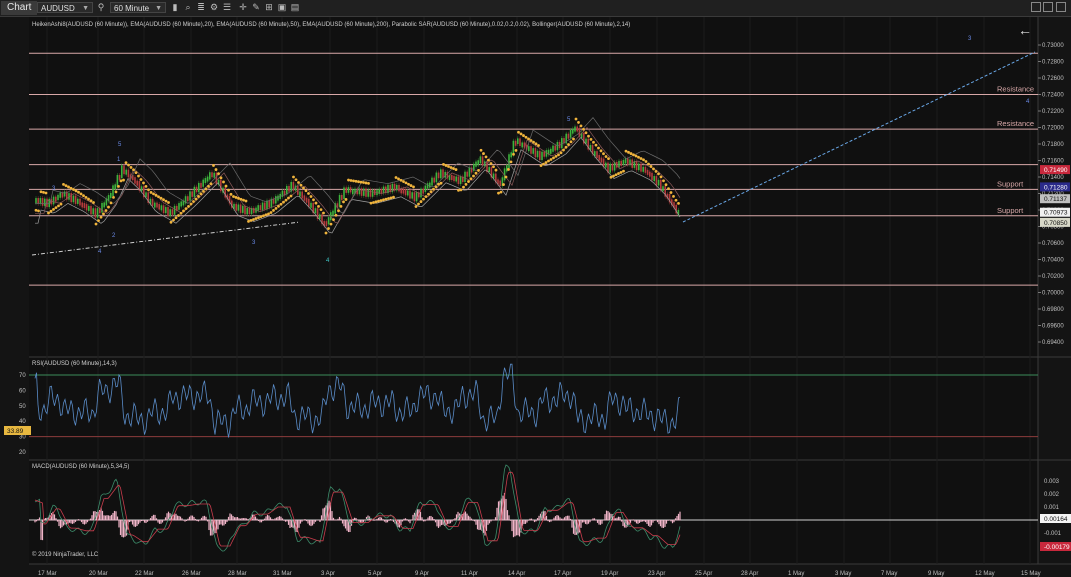 The image size is (1071, 577). I want to click on x-axis-label: 11 Apr, so click(469, 574).